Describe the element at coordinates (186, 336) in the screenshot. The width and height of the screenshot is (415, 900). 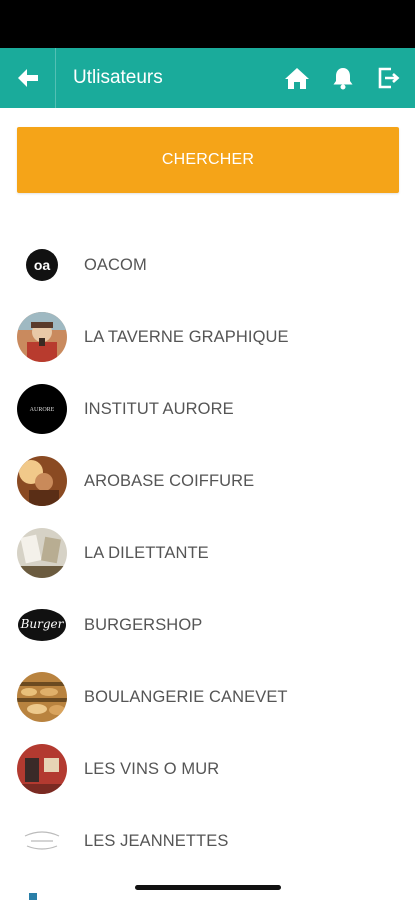
I see `user-name: LA TAVERNE GRAPHIQUE` at that location.